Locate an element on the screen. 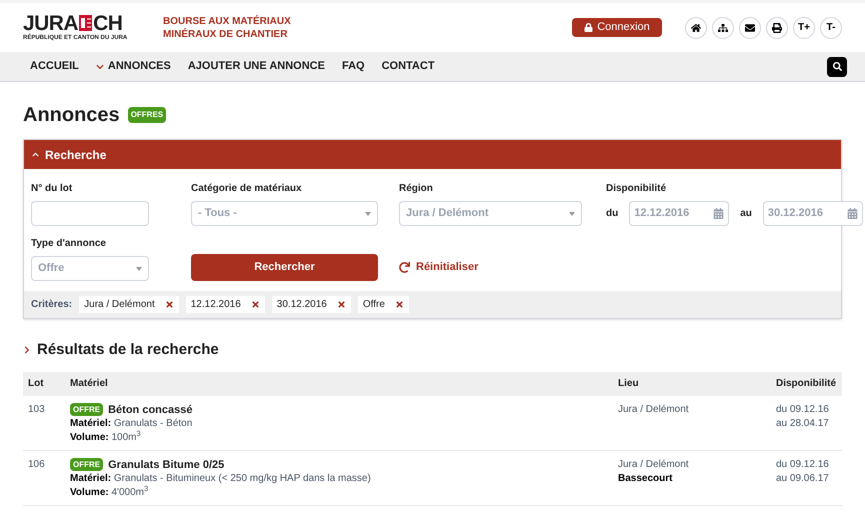  nav-link: ACCUEIL is located at coordinates (54, 66).